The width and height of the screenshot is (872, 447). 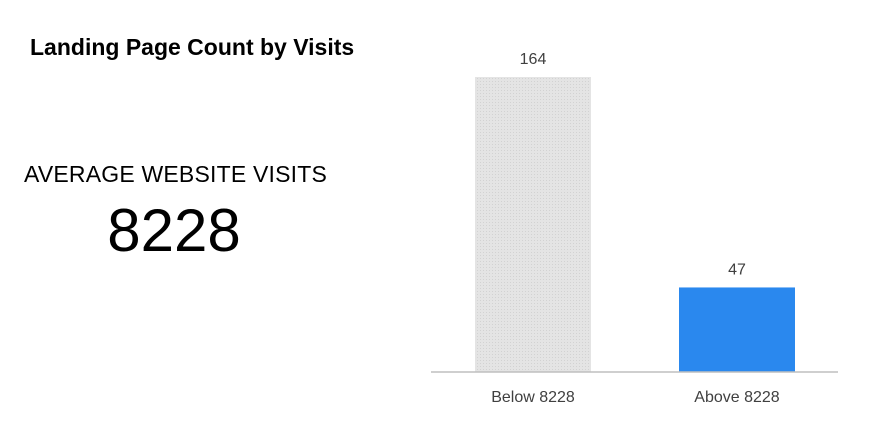 What do you see at coordinates (737, 329) in the screenshot?
I see `bar-above` at bounding box center [737, 329].